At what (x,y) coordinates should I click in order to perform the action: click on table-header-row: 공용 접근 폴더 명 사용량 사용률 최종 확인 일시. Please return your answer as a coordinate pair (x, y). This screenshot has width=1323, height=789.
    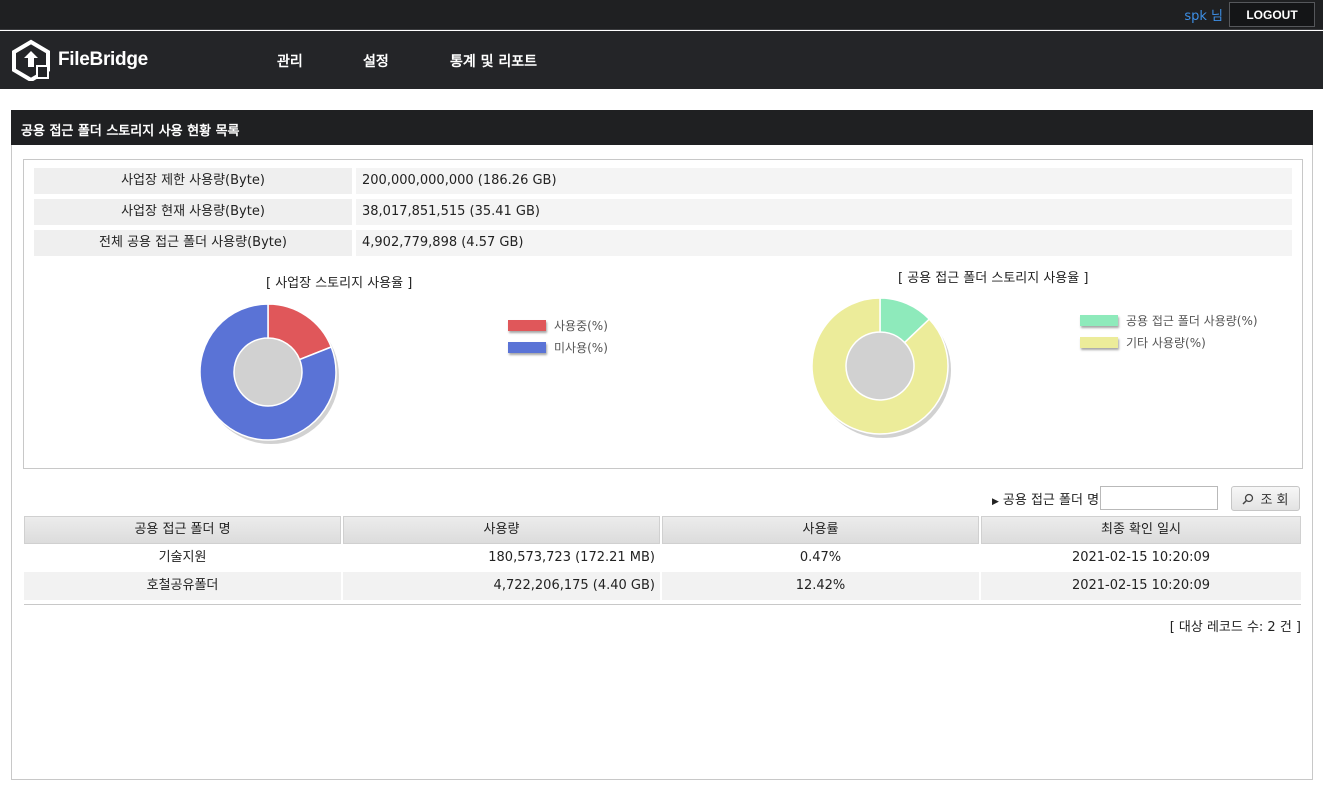
    Looking at the image, I should click on (662, 530).